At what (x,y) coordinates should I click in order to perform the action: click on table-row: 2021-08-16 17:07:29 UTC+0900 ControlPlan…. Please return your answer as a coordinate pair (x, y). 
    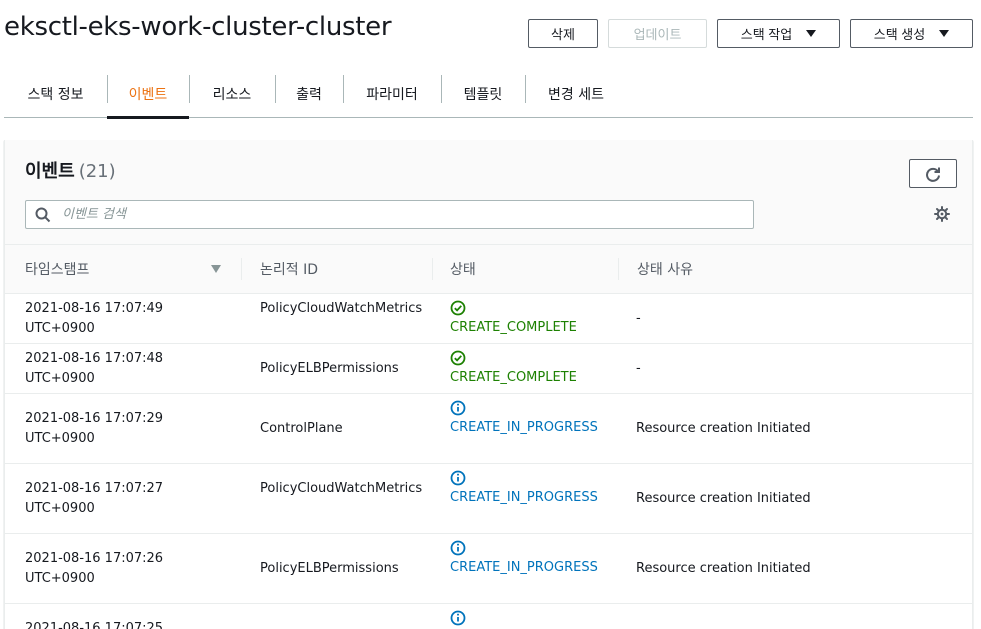
    Looking at the image, I should click on (488, 429).